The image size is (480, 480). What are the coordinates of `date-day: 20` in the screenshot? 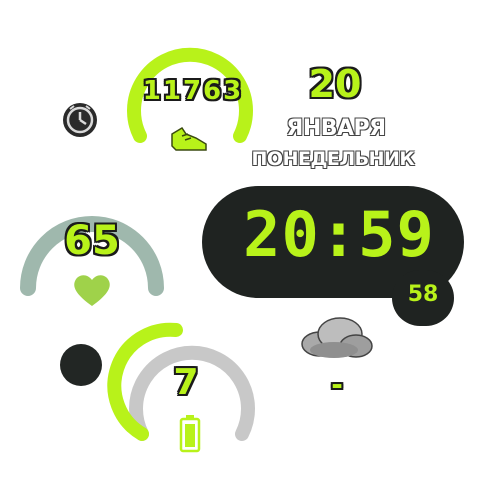 It's located at (335, 84).